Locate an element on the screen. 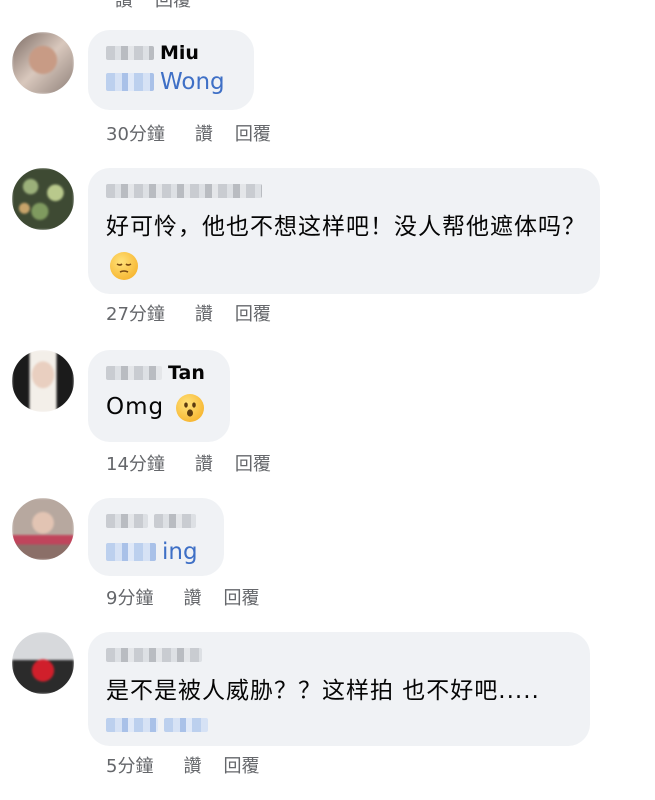 This screenshot has width=655, height=800. comment-meta: 9分鐘 讚 回覆 is located at coordinates (182, 597).